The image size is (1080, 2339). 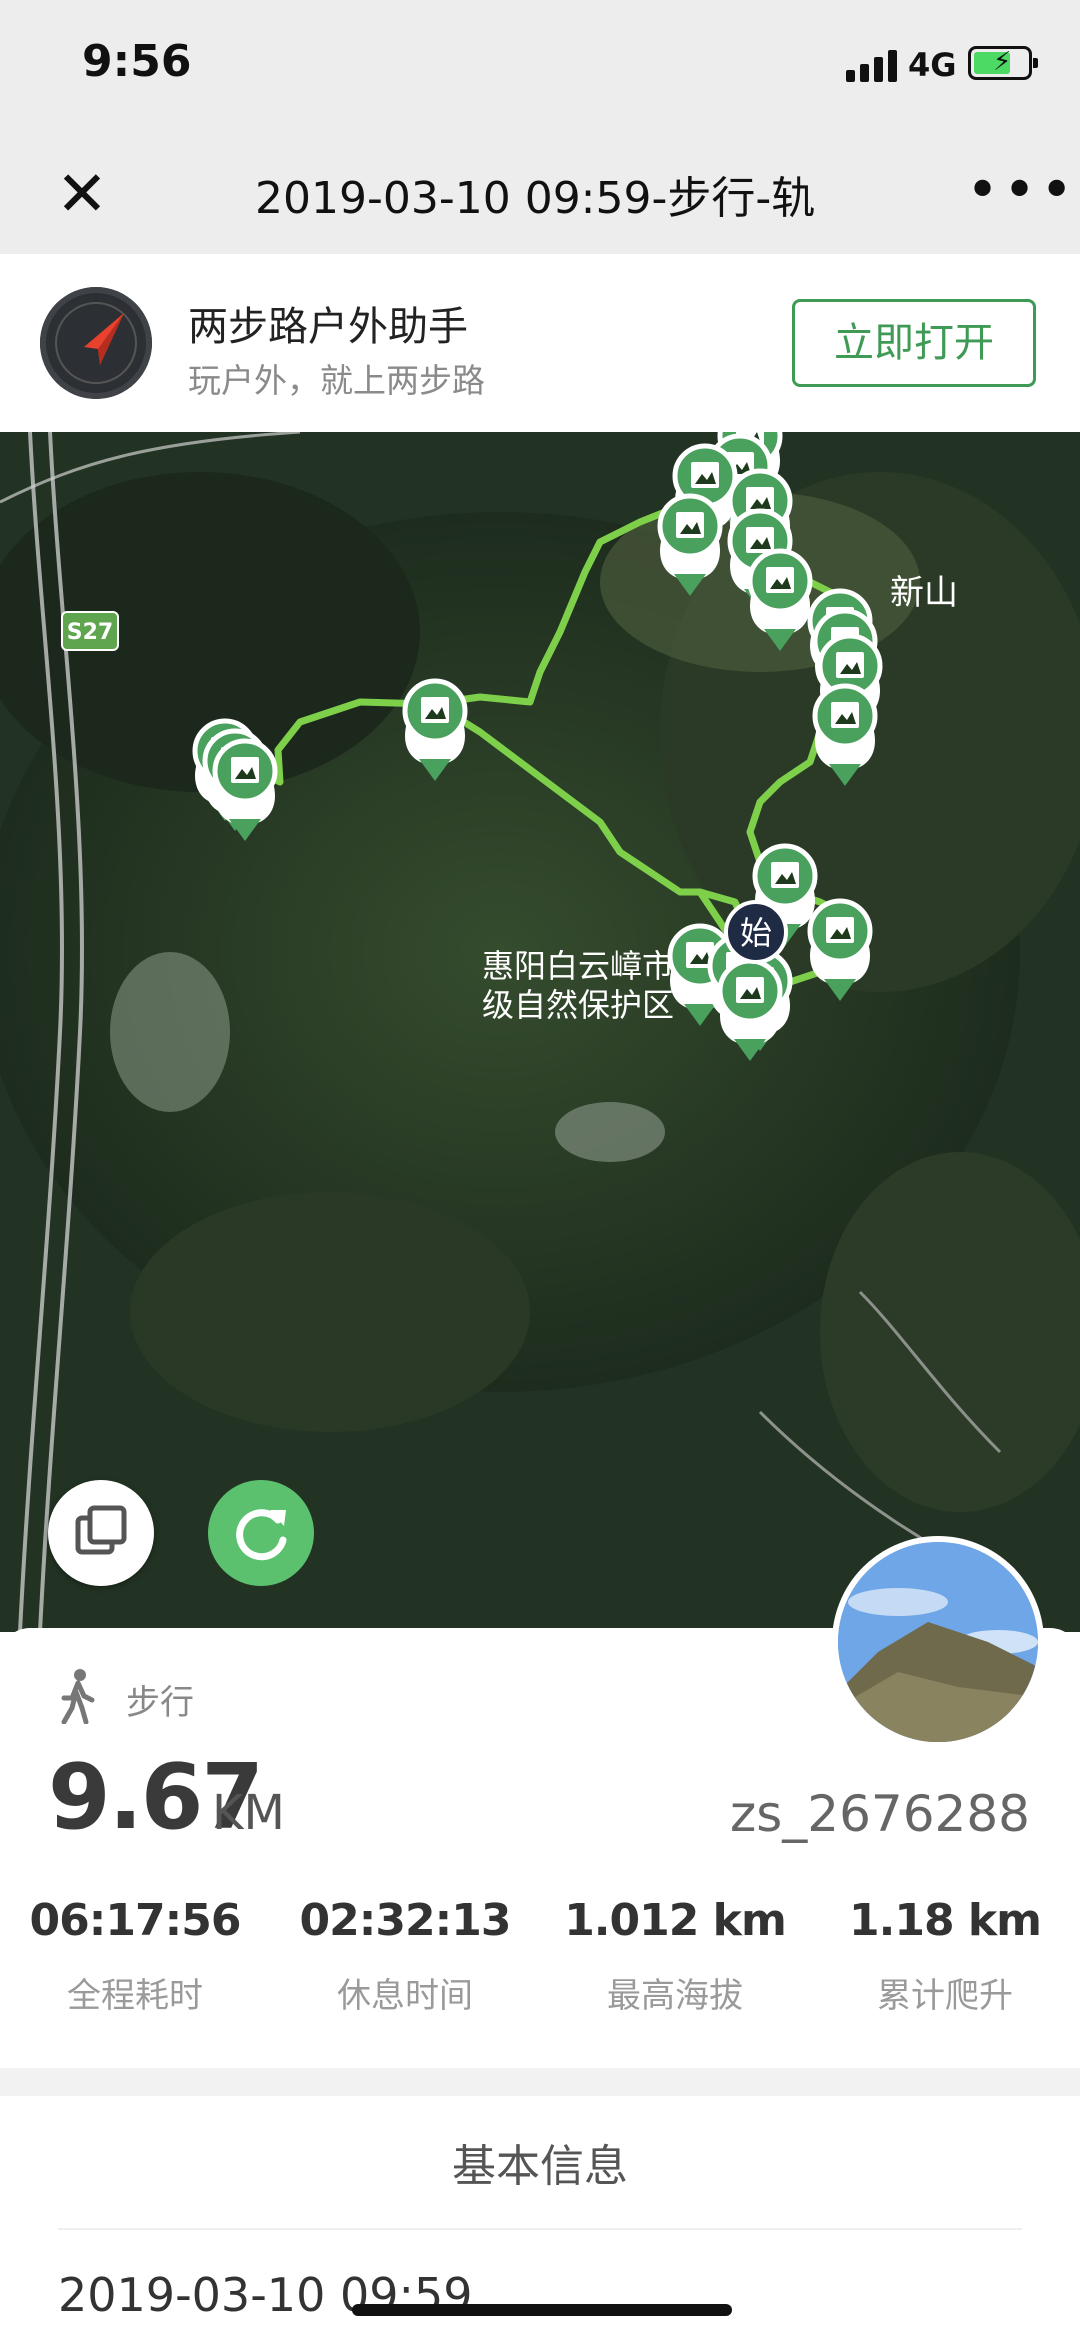 I want to click on open-app-button: 立即打开, so click(x=914, y=343).